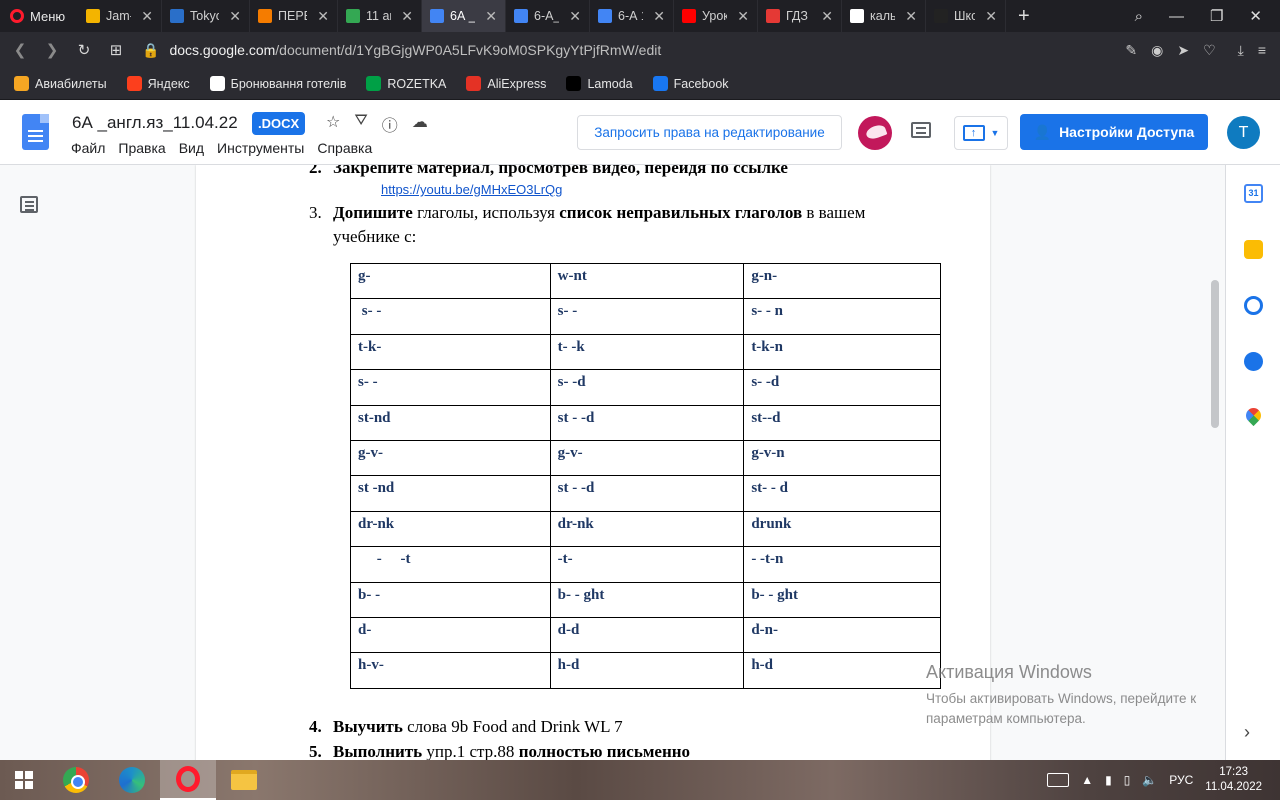 The height and width of the screenshot is (800, 1280). What do you see at coordinates (1127, 780) in the screenshot?
I see `battery-icon: ▯` at bounding box center [1127, 780].